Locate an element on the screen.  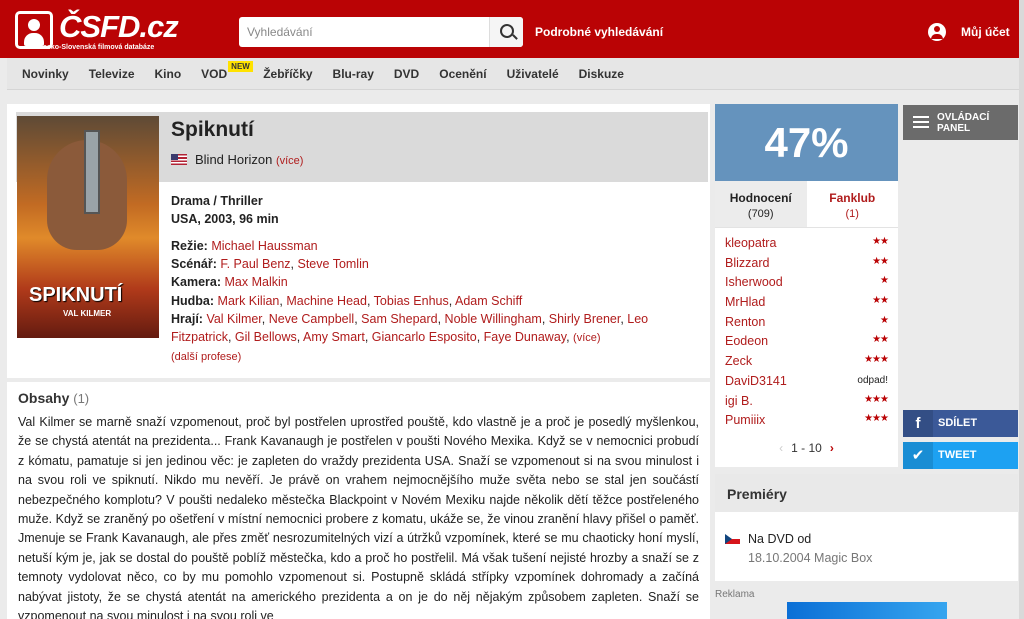
person-link: Machine Head is located at coordinates (326, 301).